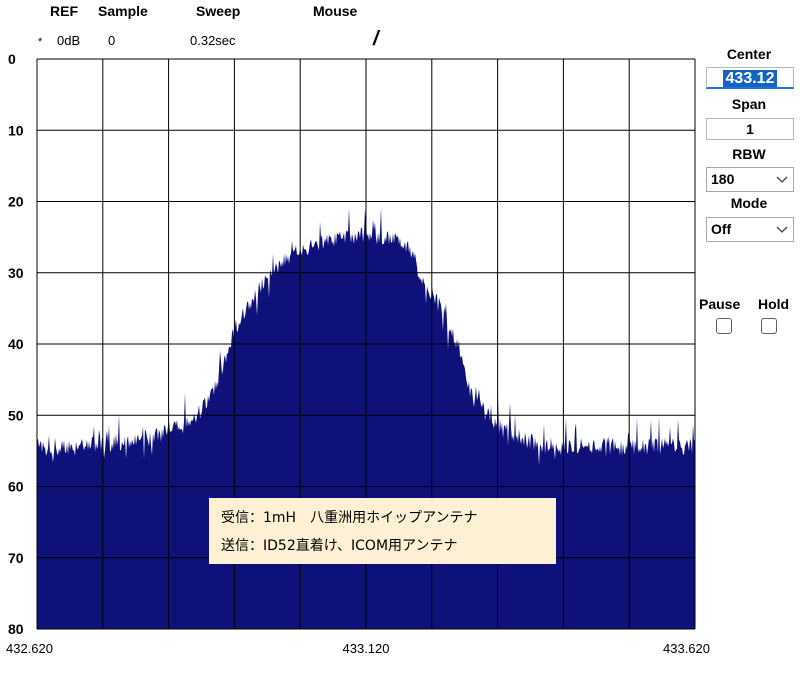  What do you see at coordinates (12, 59) in the screenshot?
I see `y-tick-label: 0` at bounding box center [12, 59].